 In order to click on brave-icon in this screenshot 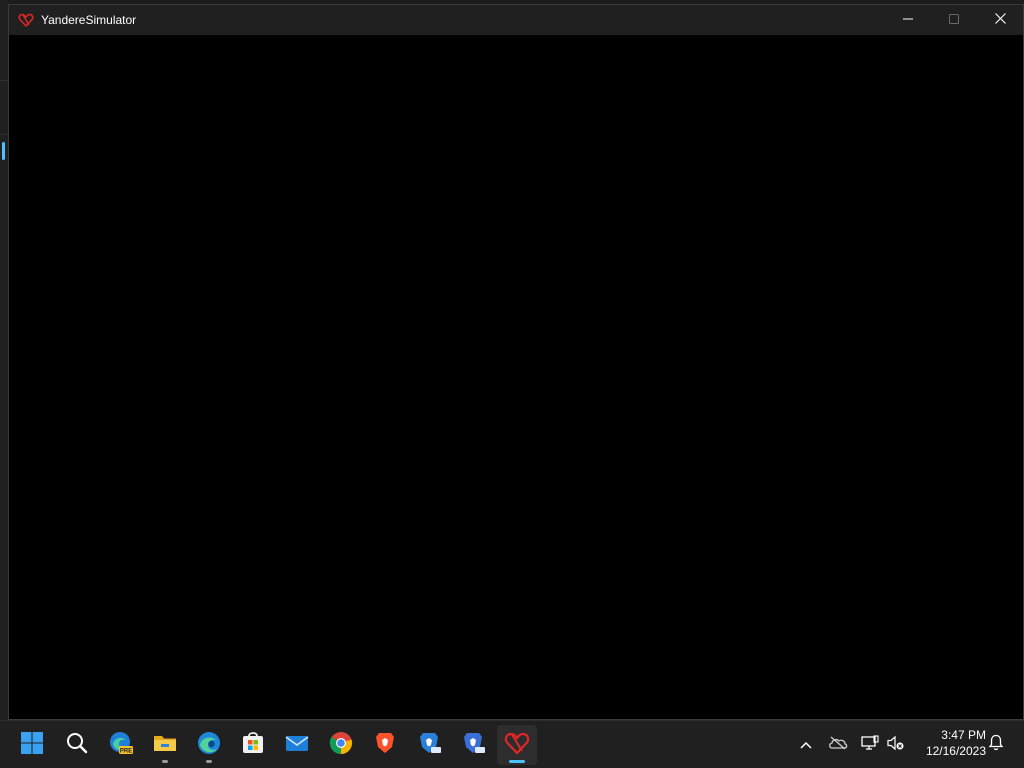, I will do `click(385, 745)`.